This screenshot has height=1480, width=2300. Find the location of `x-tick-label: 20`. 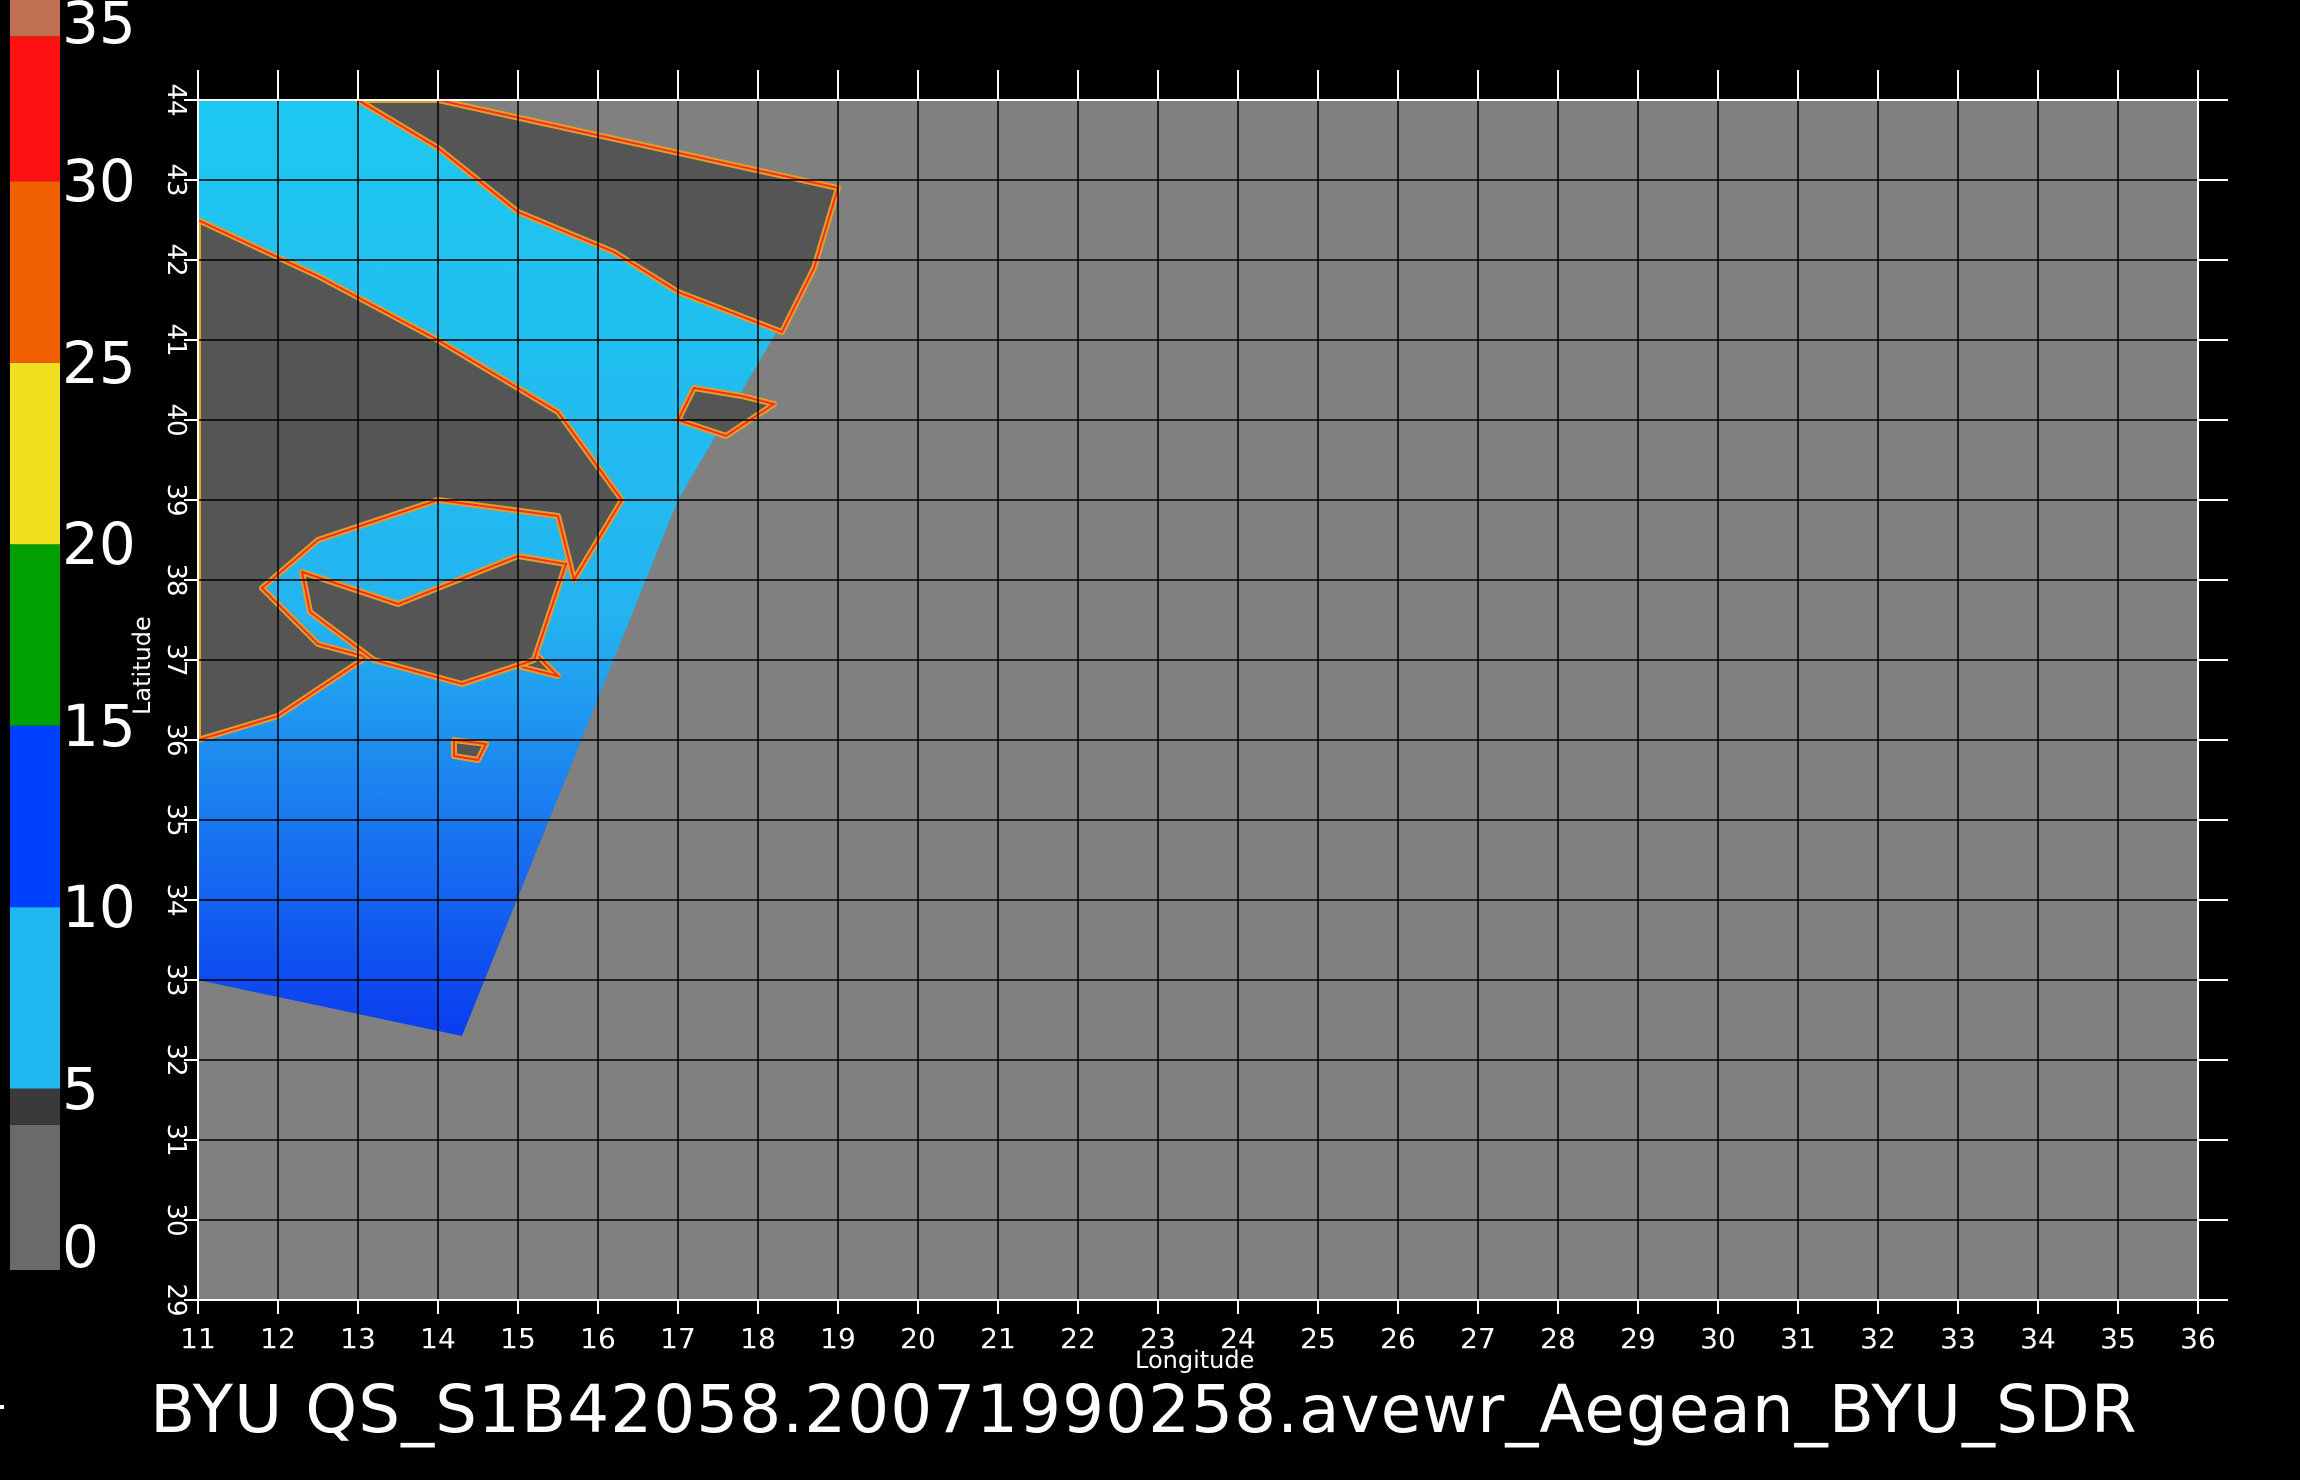

x-tick-label: 20 is located at coordinates (918, 1338).